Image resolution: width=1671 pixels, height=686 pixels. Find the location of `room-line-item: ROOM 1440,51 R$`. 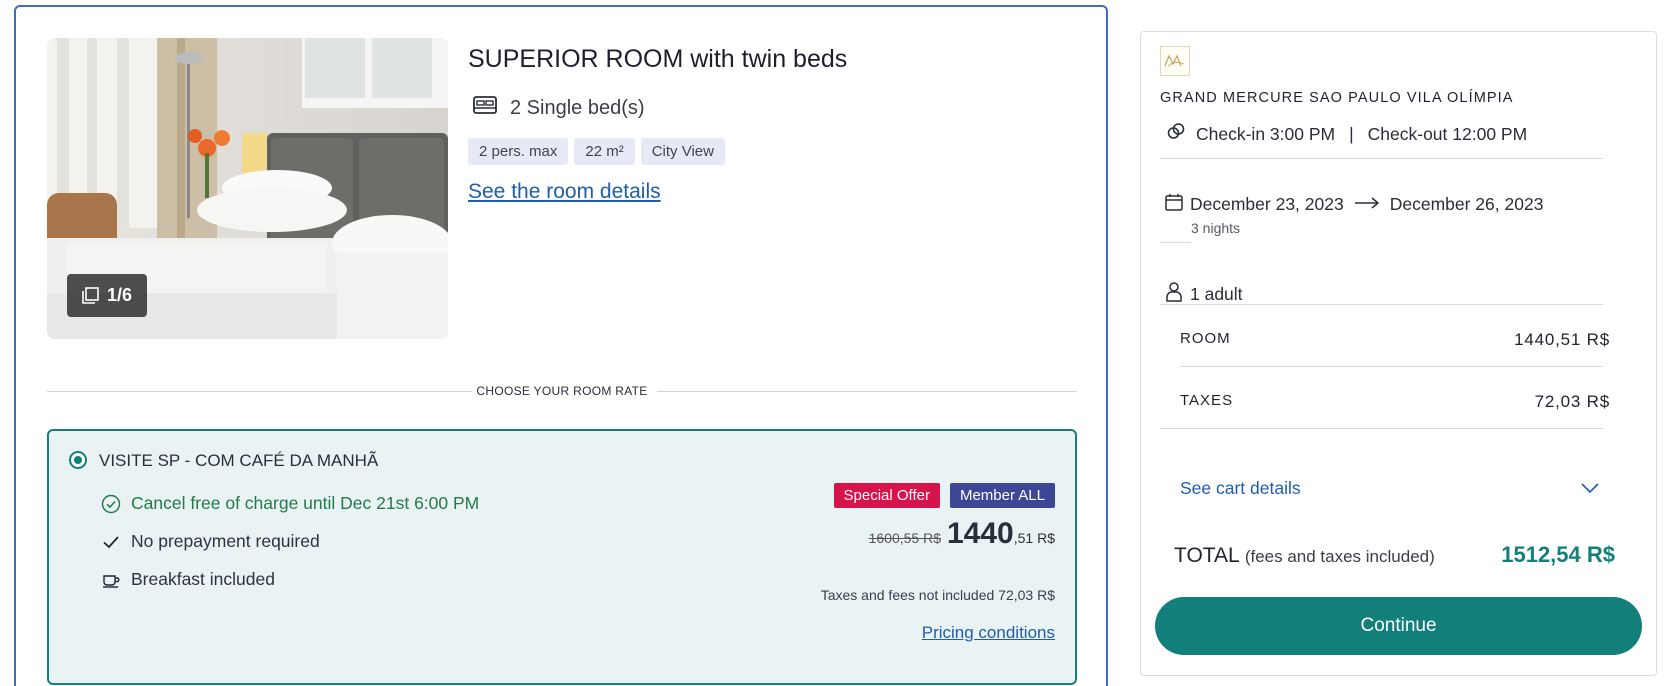

room-line-item: ROOM 1440,51 R$ is located at coordinates (1395, 340).